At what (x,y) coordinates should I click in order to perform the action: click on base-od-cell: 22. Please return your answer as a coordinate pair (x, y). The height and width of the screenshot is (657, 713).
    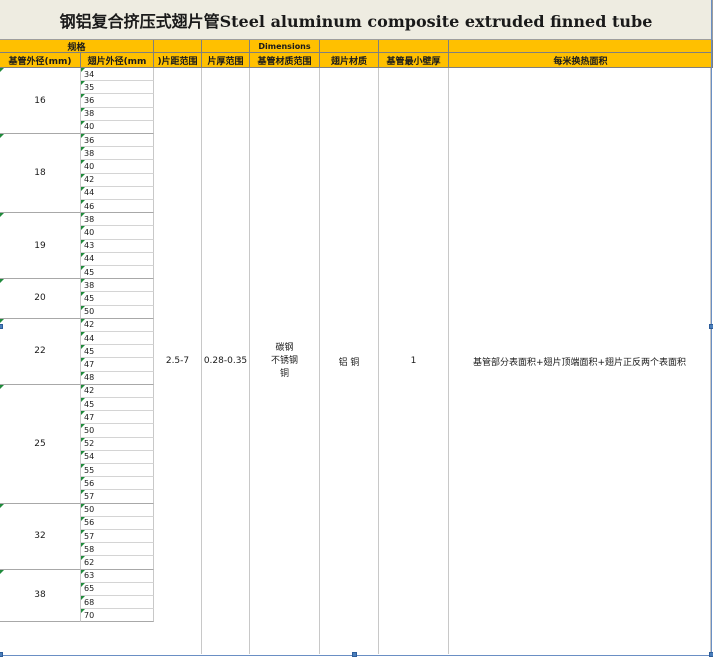
    Looking at the image, I should click on (40, 351).